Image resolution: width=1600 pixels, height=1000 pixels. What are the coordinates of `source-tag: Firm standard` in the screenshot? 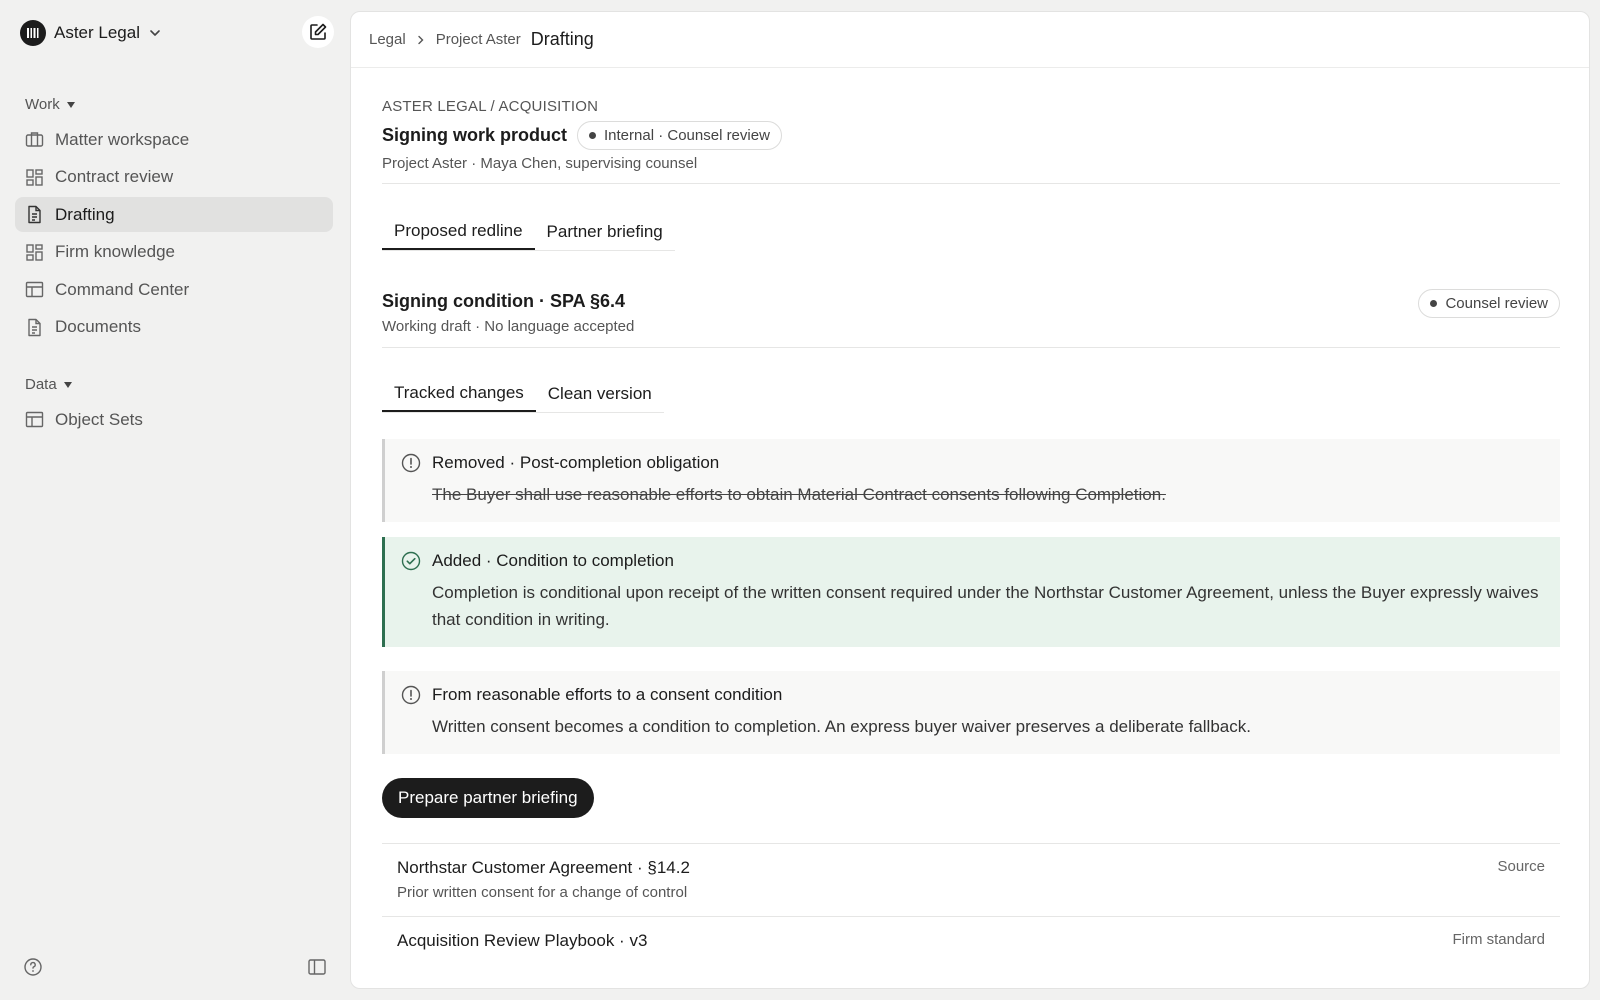 It's located at (1498, 939).